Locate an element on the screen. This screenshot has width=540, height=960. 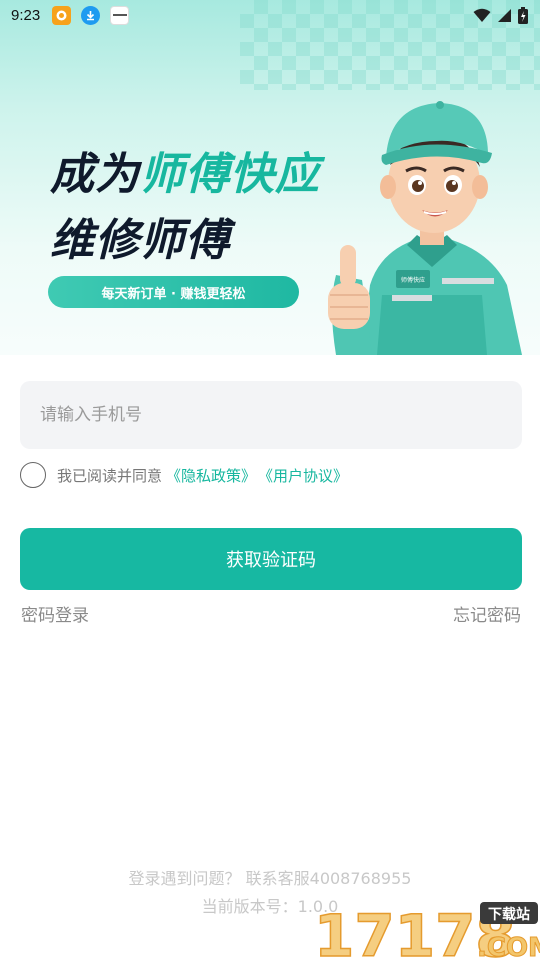
headline-line-1: 成为师傅快应 is located at coordinates (185, 170).